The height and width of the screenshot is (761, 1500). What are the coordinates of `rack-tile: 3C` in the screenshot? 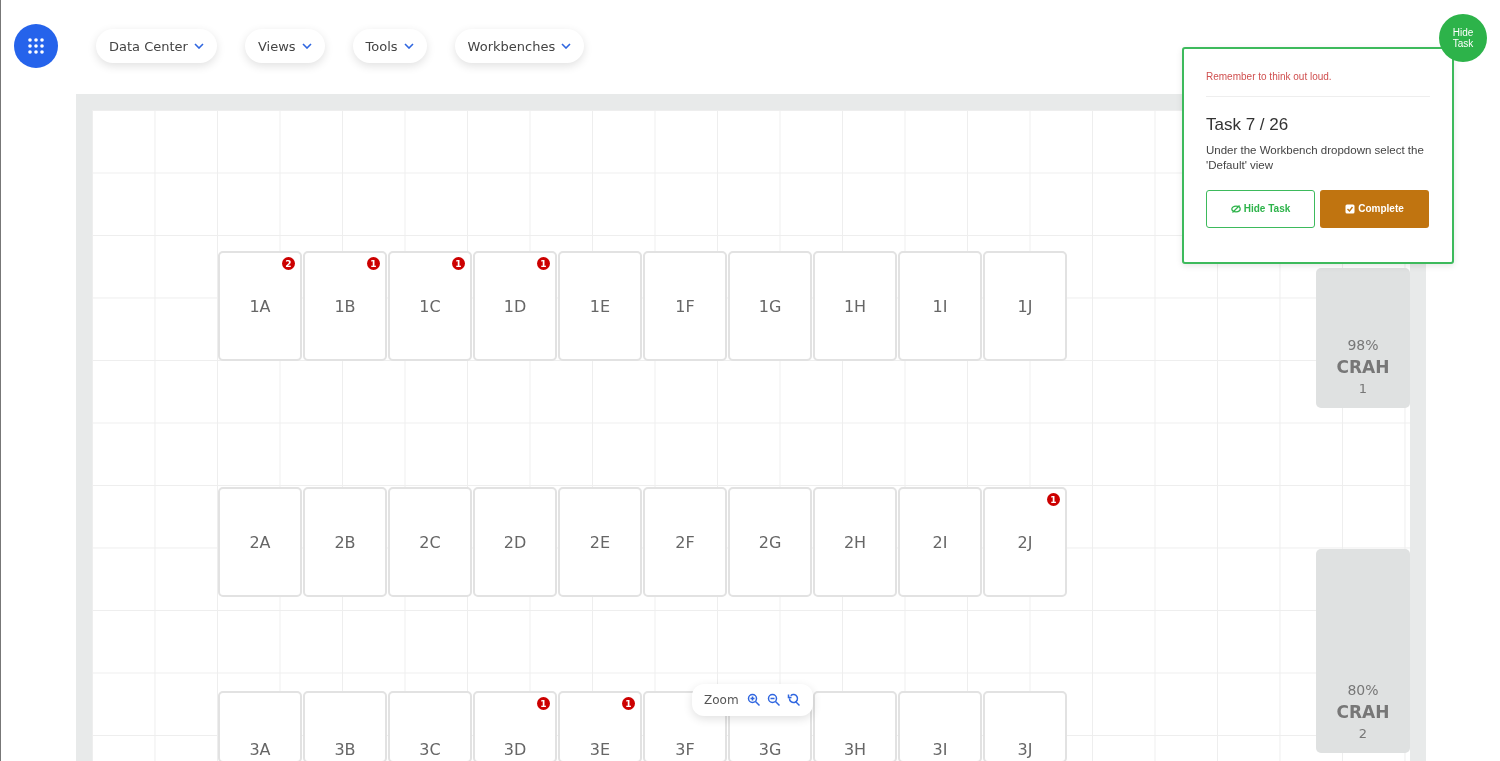 It's located at (430, 726).